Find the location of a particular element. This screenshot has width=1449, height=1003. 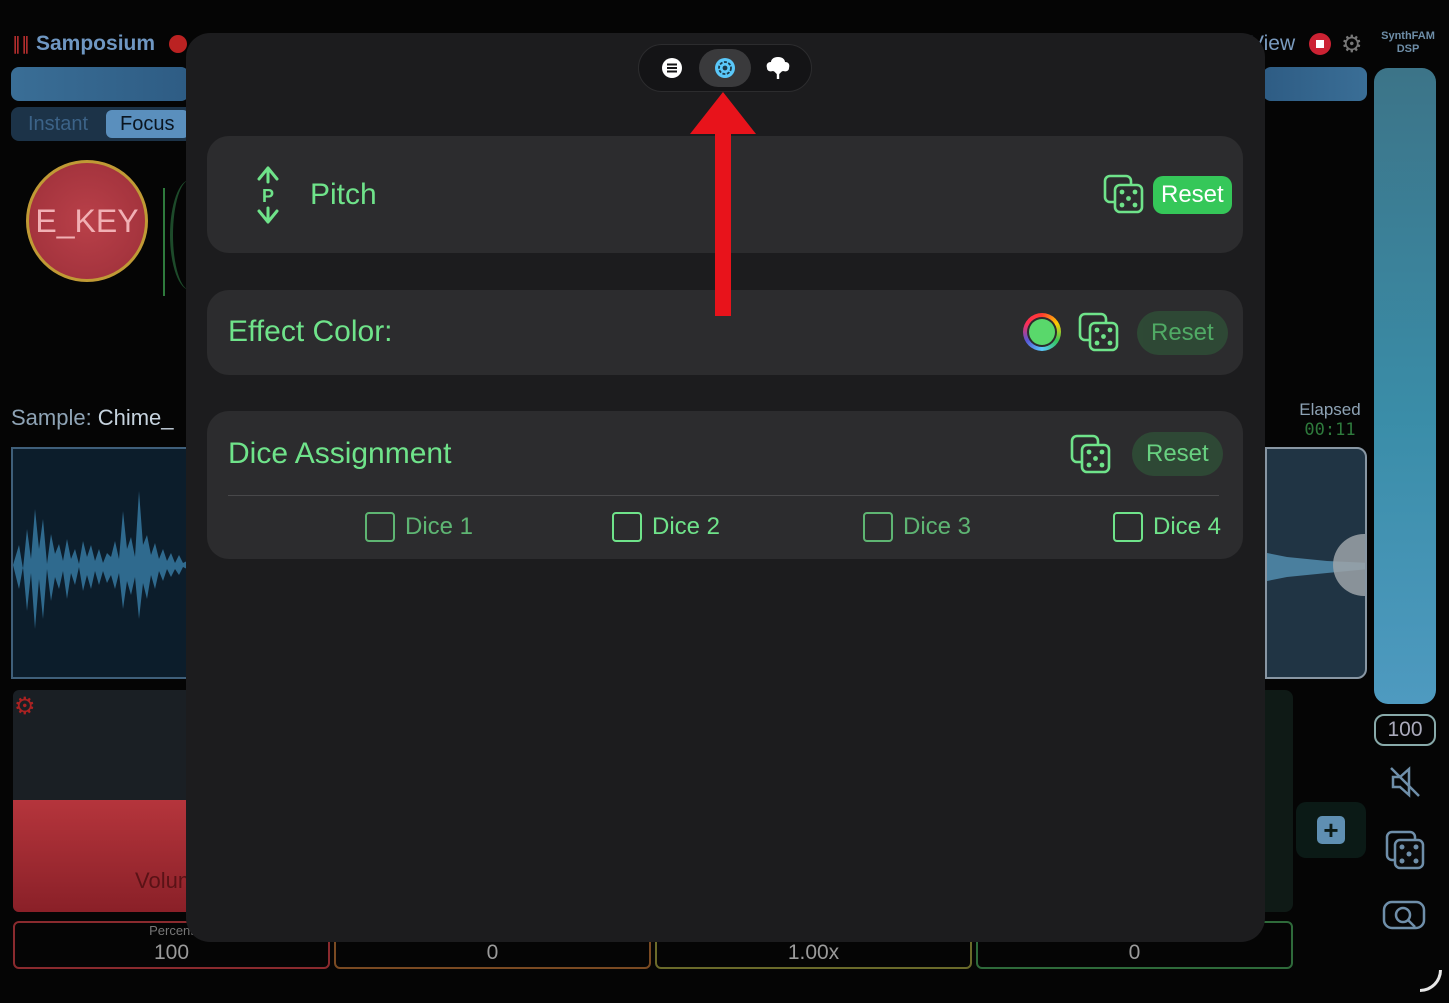

add-button: + is located at coordinates (1331, 830).